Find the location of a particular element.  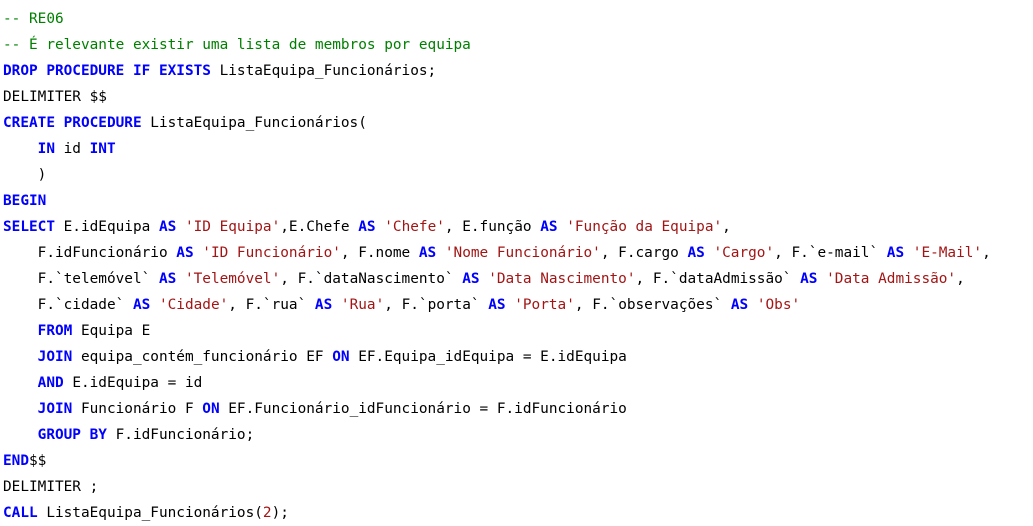

sql-keyword: AND is located at coordinates (50, 383).